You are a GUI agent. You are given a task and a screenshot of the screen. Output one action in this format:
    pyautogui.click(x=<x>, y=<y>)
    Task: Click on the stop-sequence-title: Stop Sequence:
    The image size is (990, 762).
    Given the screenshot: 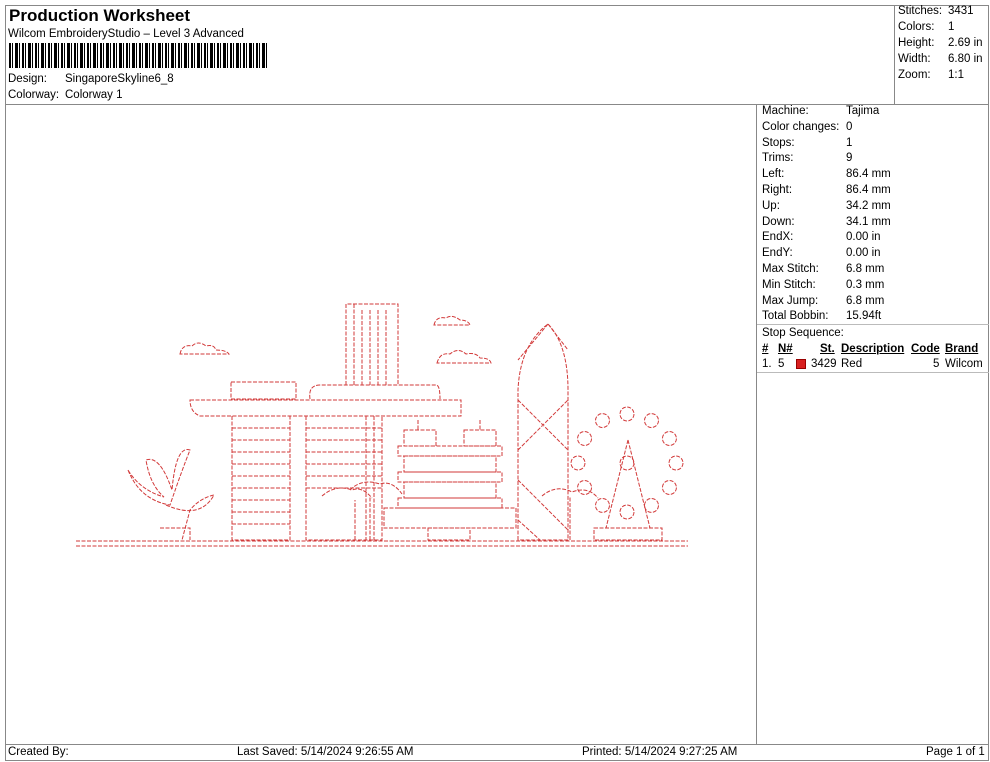 What is the action you would take?
    pyautogui.click(x=803, y=333)
    